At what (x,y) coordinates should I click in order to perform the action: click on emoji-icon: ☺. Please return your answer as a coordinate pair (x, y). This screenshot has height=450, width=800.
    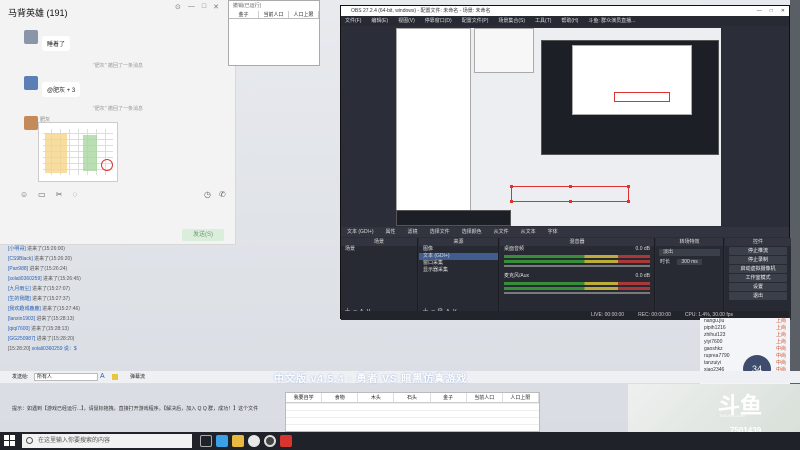
    Looking at the image, I should click on (24, 194).